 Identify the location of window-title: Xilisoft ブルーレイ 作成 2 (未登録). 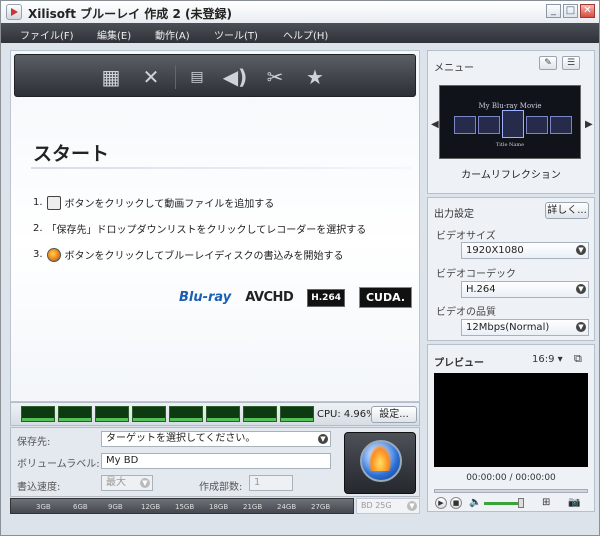
(130, 14).